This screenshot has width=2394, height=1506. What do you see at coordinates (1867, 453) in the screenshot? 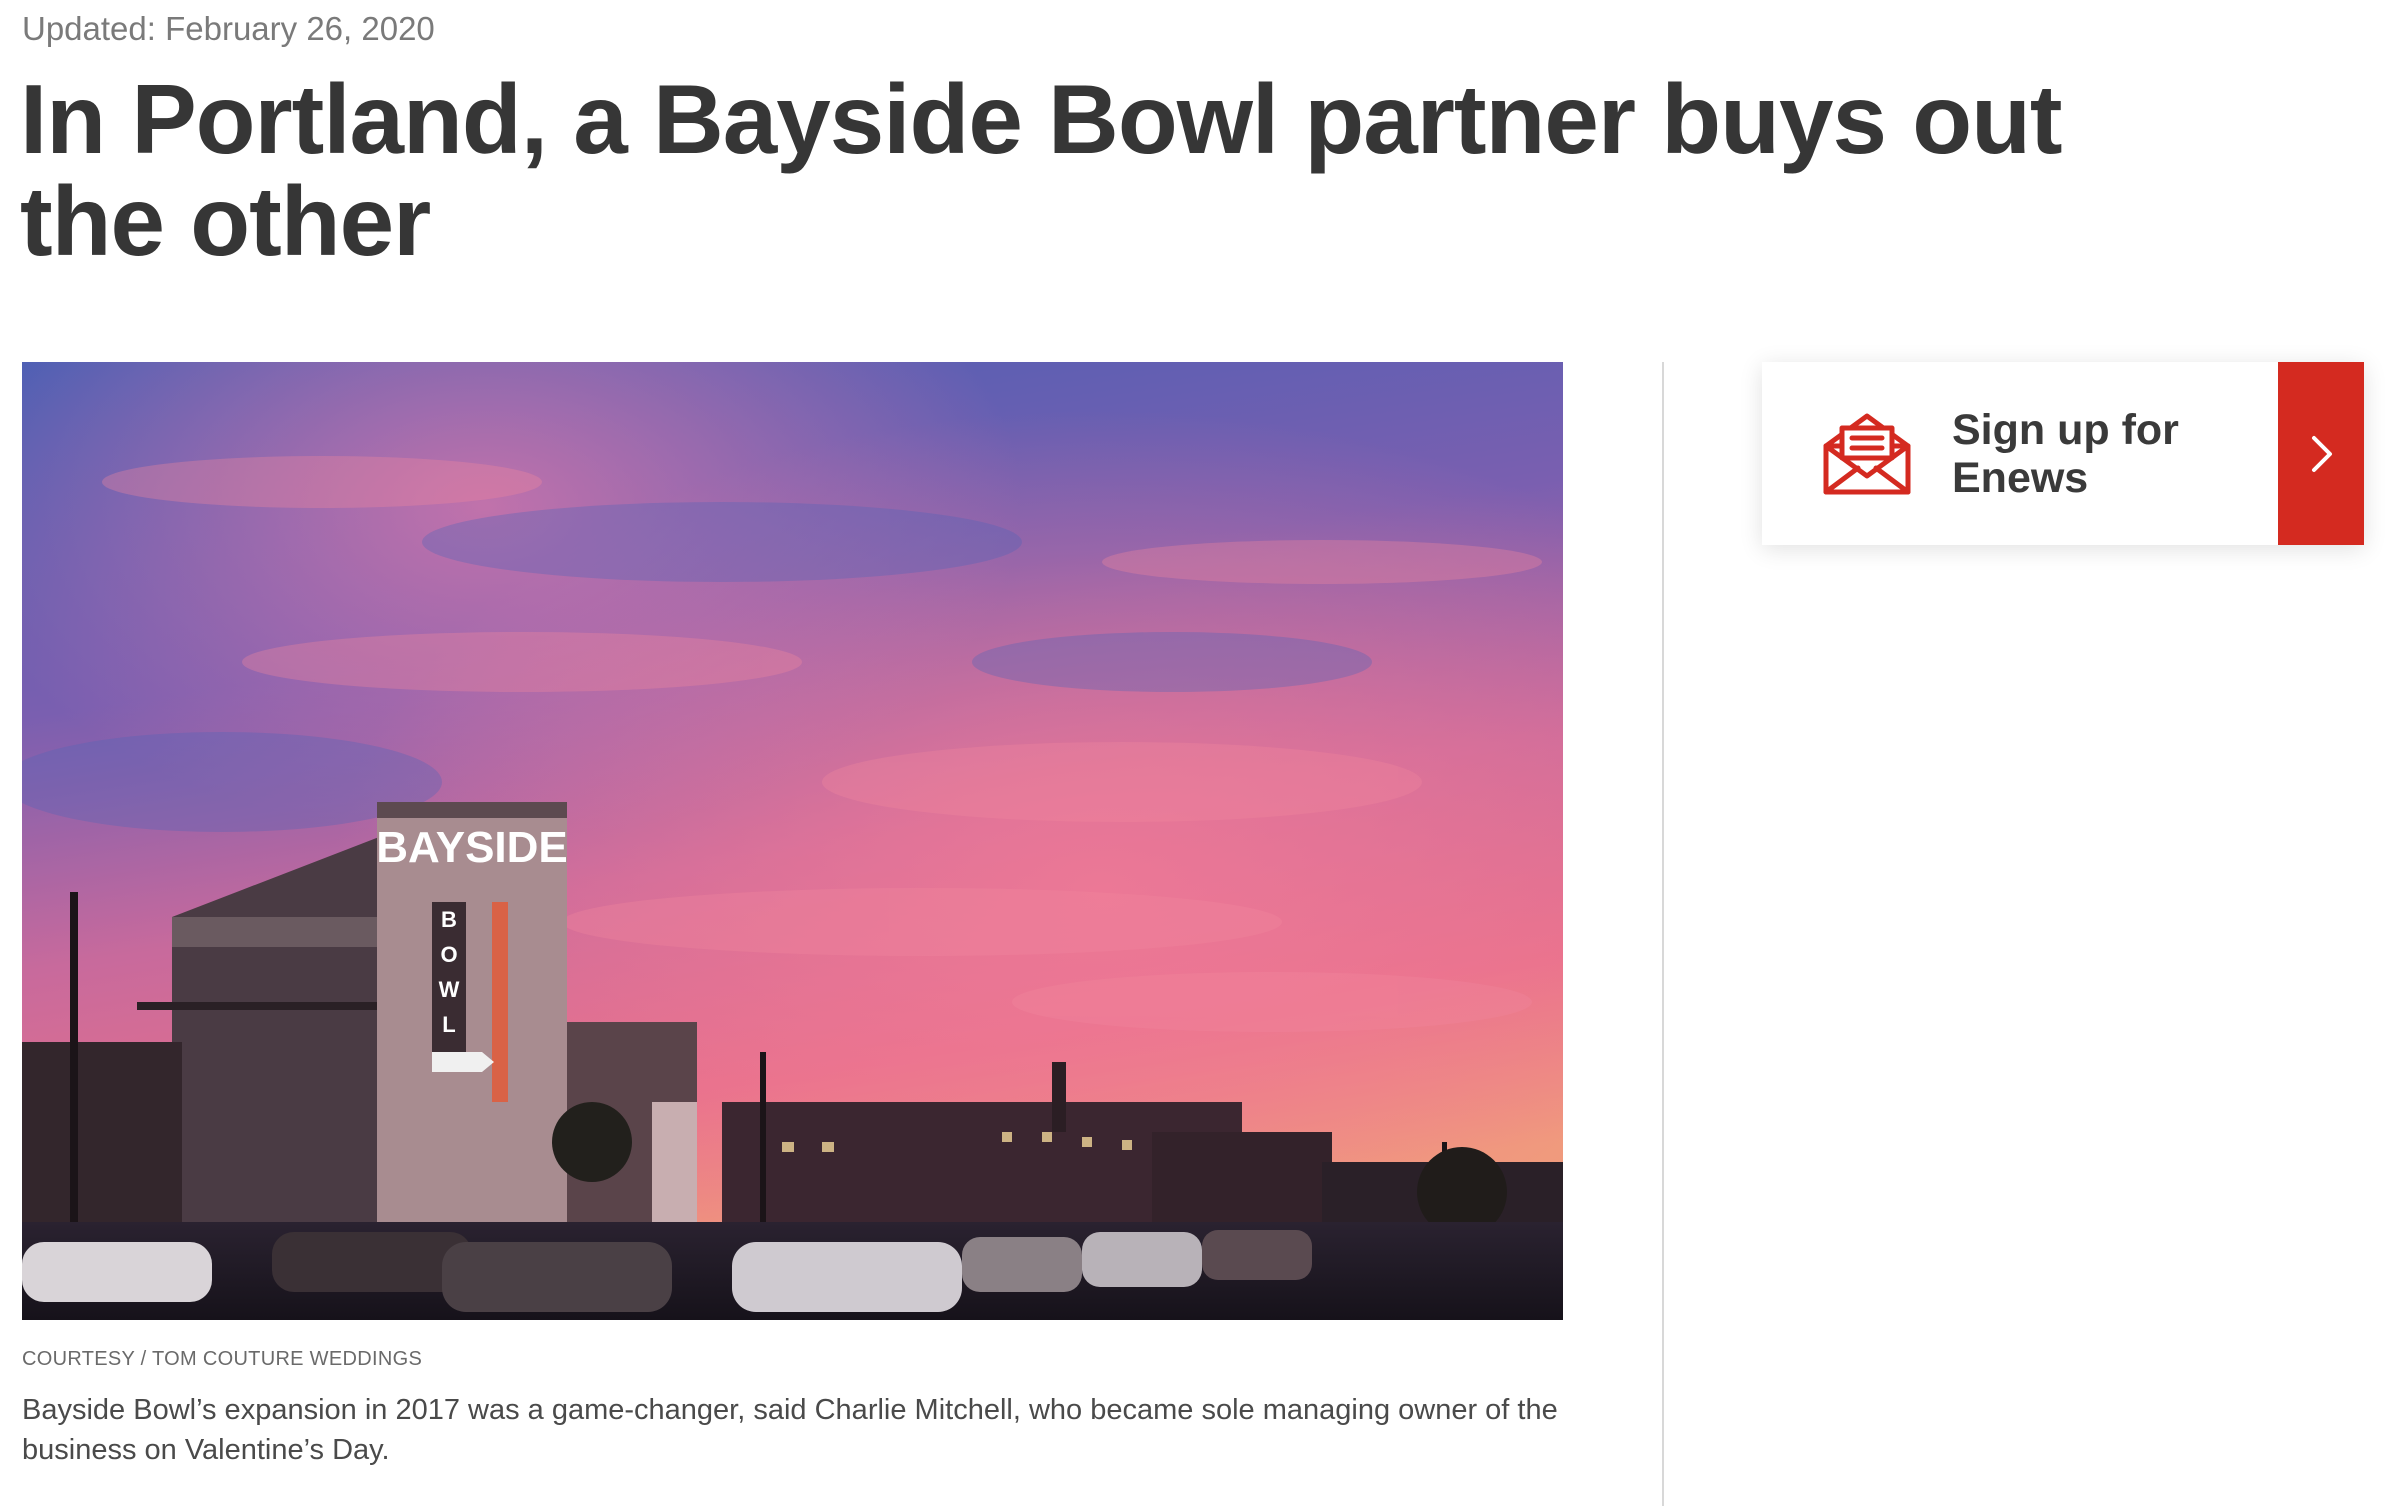
I see `envelope-newsletter-icon` at bounding box center [1867, 453].